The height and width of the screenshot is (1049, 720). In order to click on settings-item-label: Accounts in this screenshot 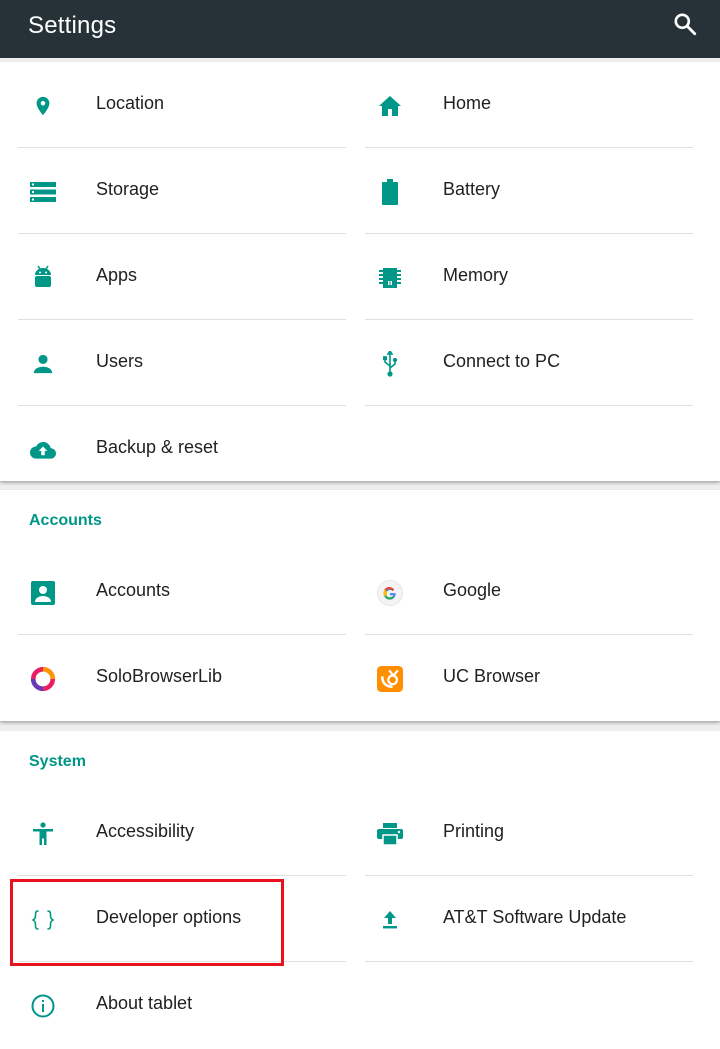, I will do `click(133, 590)`.